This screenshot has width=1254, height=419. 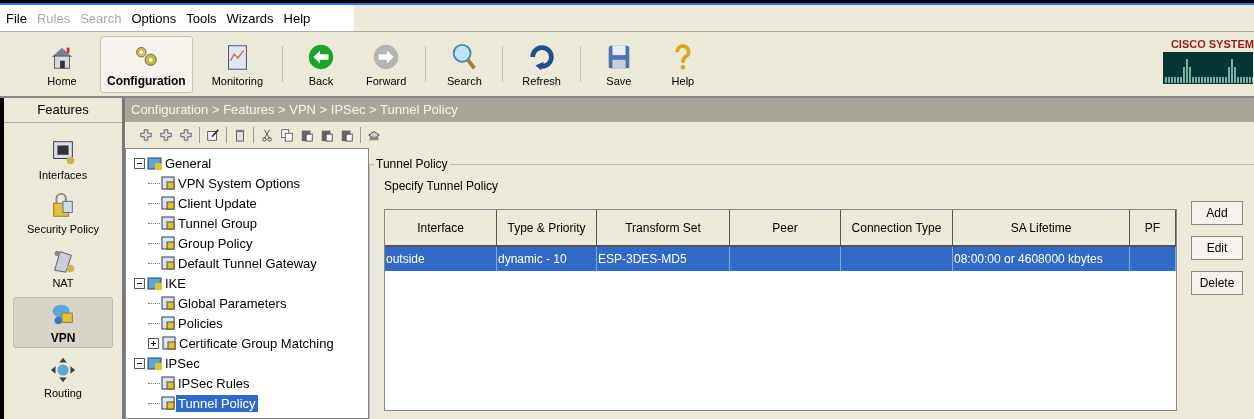 I want to click on column-header: Type & Priority, so click(x=547, y=227).